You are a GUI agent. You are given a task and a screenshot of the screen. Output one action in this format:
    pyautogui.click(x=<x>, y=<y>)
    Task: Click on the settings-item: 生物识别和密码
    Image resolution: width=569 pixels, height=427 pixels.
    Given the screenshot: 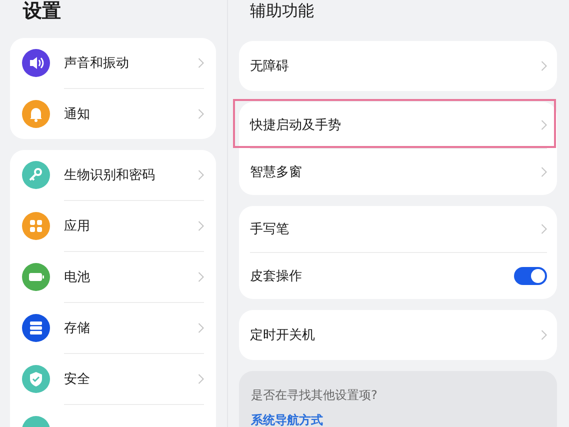 What is the action you would take?
    pyautogui.click(x=131, y=175)
    